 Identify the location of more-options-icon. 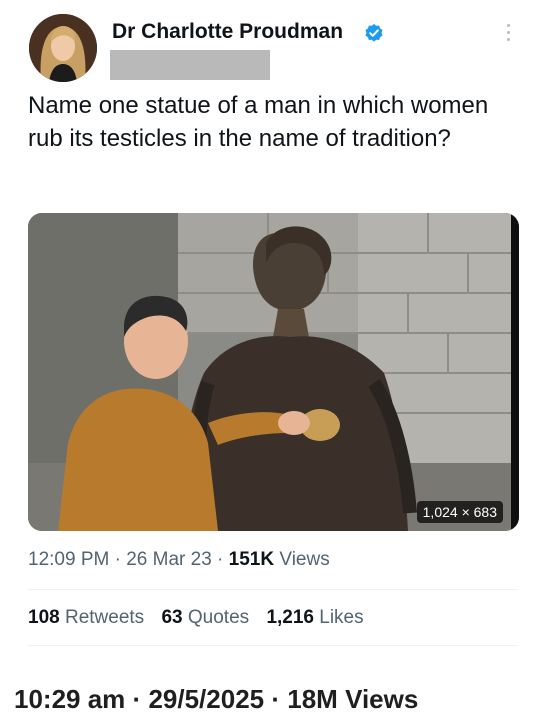
(508, 35).